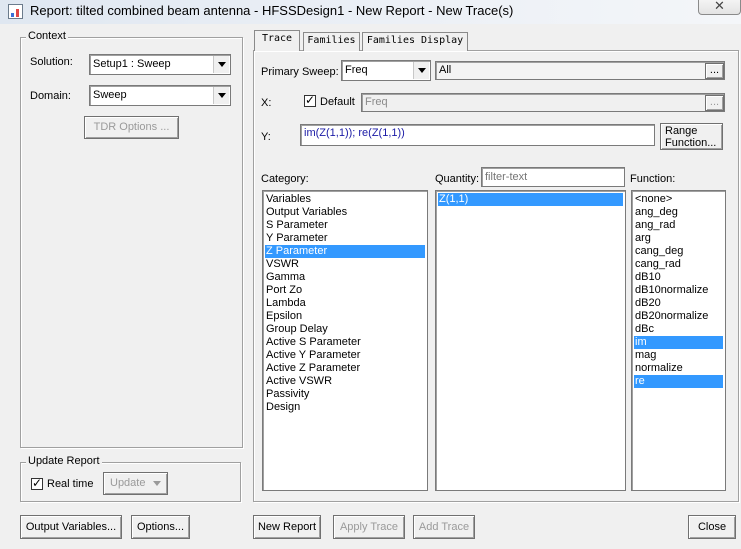 Image resolution: width=741 pixels, height=549 pixels. Describe the element at coordinates (445, 70) in the screenshot. I see `sweep-range-value: All` at that location.